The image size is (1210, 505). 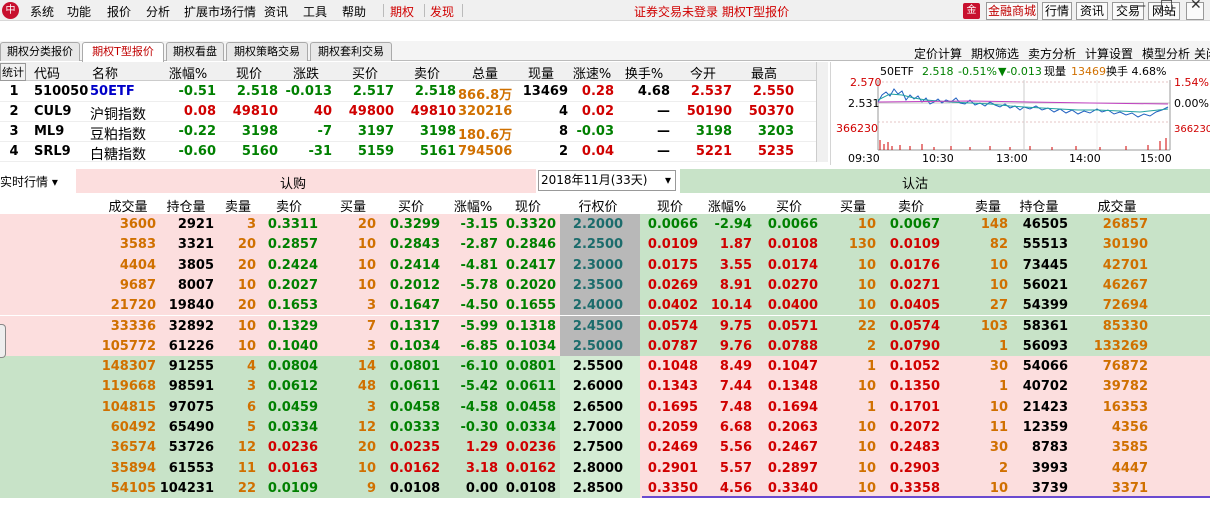 I want to click on quote-col-header: 卖价, so click(x=427, y=72).